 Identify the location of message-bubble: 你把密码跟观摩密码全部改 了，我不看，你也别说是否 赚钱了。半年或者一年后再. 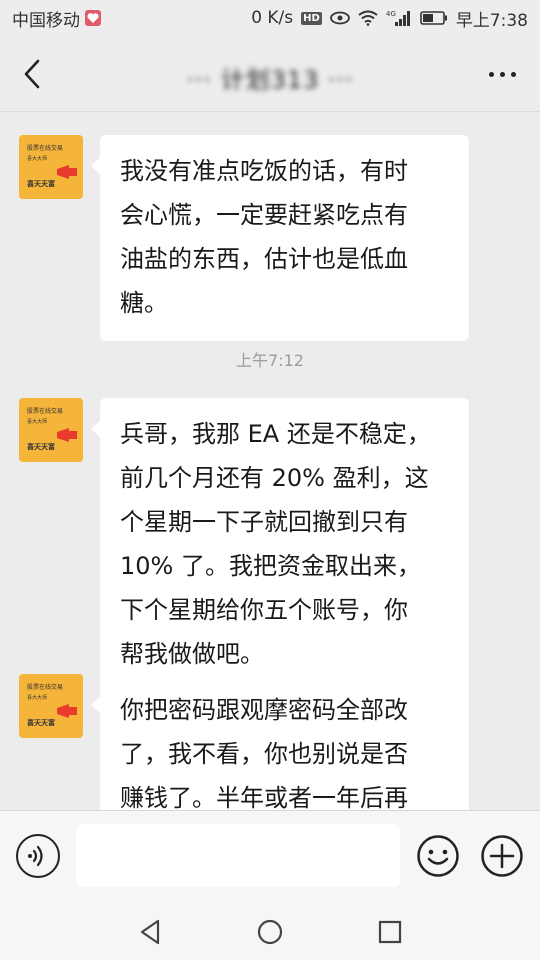
(280, 742).